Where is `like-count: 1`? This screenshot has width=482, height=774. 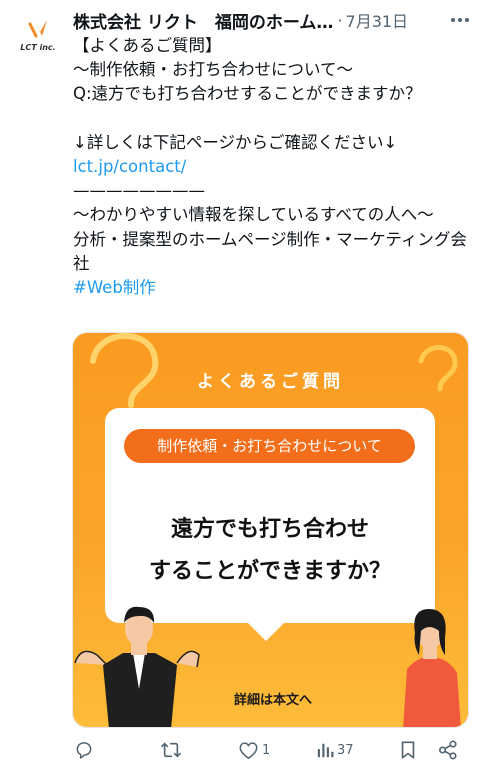
like-count: 1 is located at coordinates (266, 750).